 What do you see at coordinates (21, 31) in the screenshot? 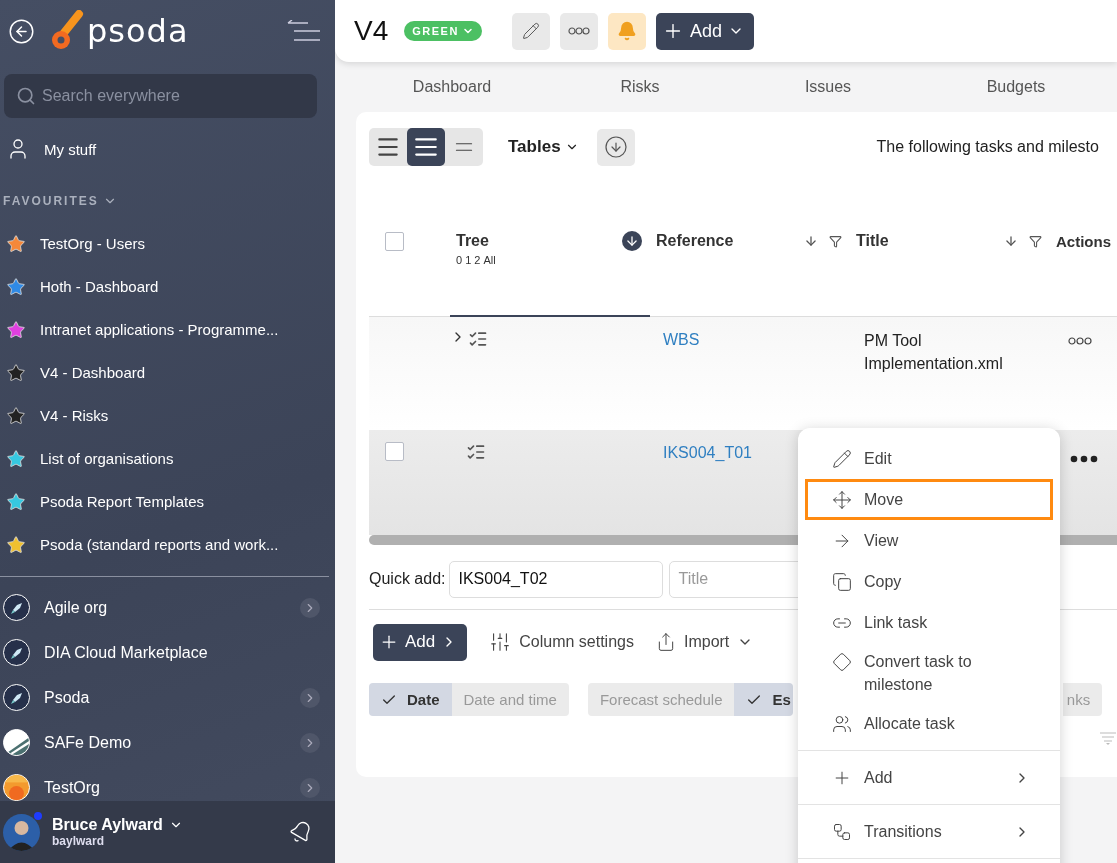
I see `back-icon` at bounding box center [21, 31].